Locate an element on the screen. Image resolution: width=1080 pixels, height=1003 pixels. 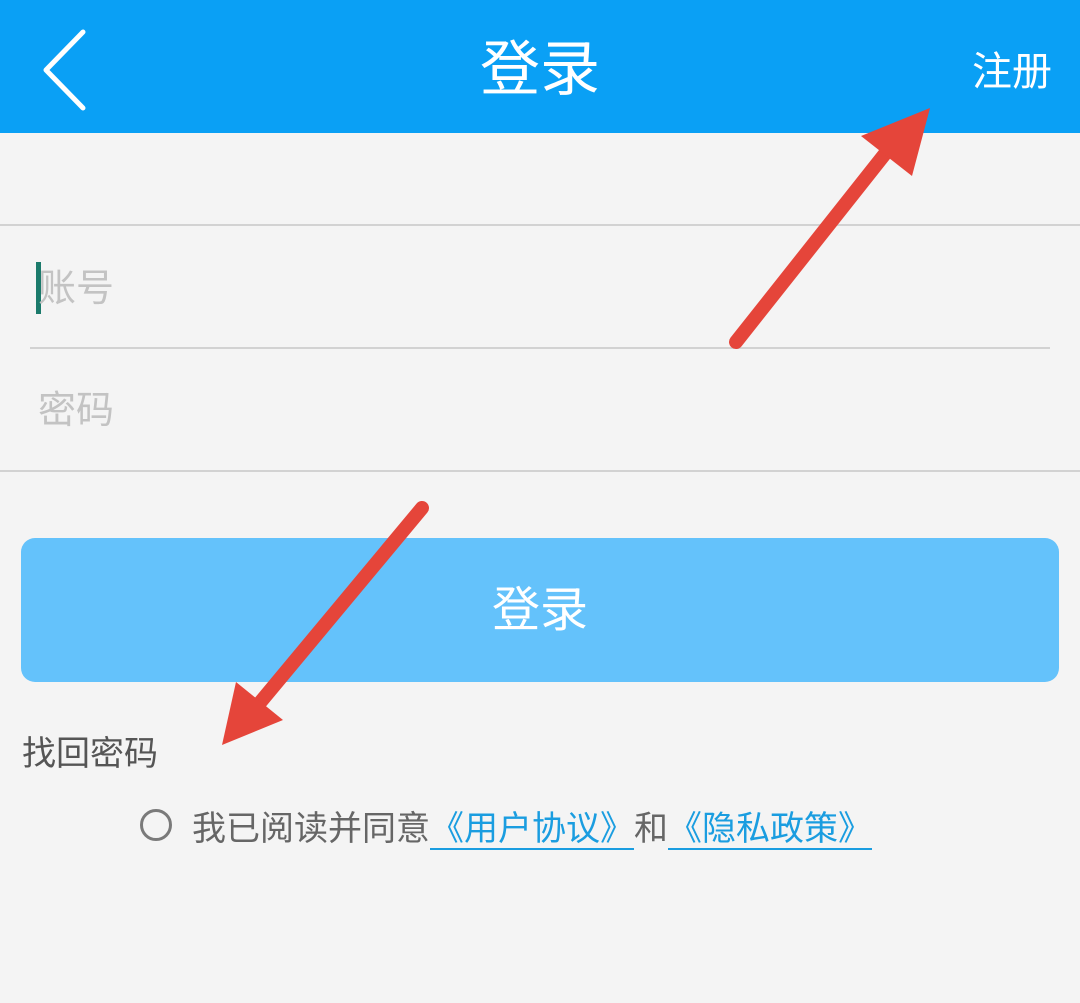
find-password-link: 找回密码 is located at coordinates (90, 754).